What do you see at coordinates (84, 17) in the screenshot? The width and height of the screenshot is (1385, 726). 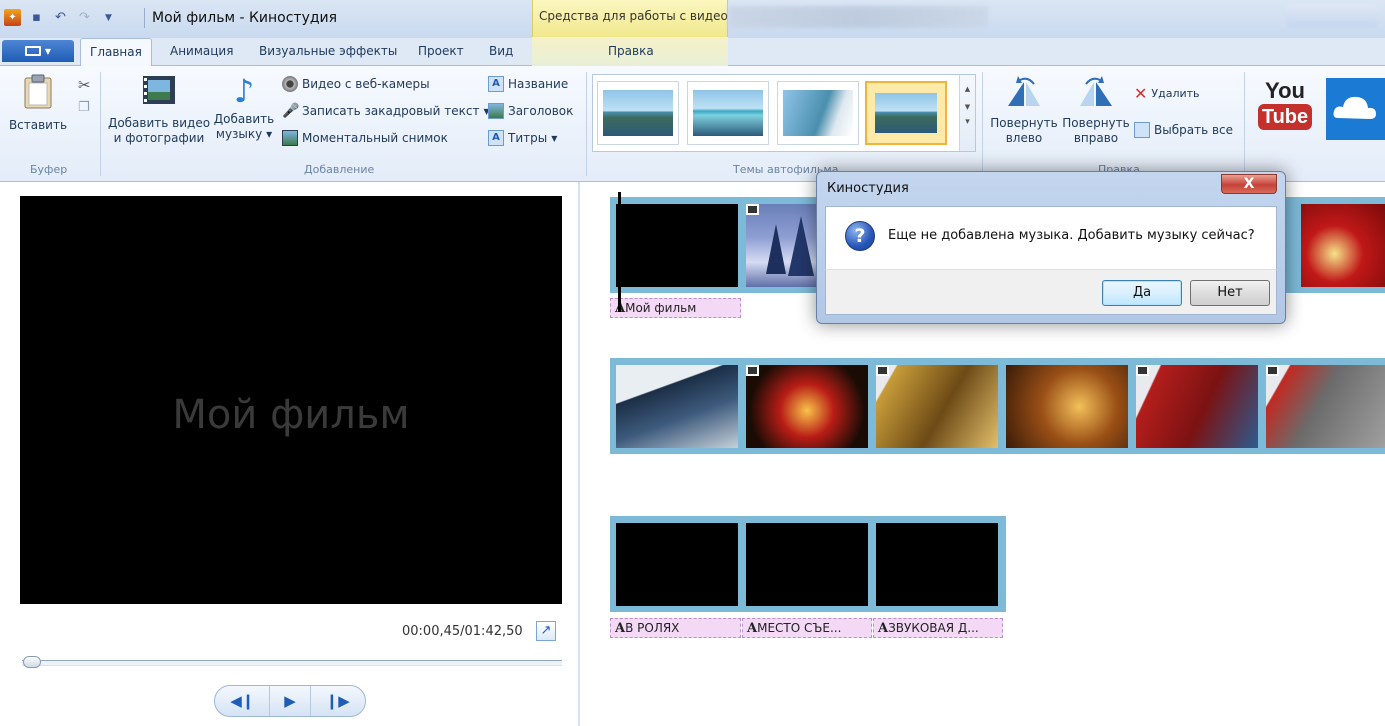 I see `redo-icon: ↷` at bounding box center [84, 17].